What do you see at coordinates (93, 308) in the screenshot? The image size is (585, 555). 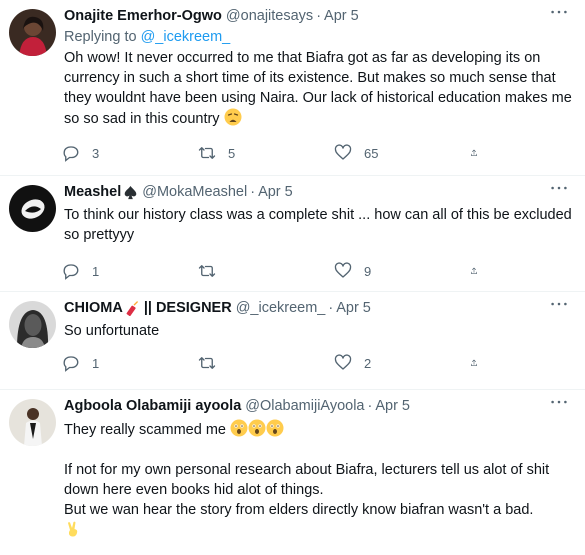 I see `author-name: CHIOMA` at bounding box center [93, 308].